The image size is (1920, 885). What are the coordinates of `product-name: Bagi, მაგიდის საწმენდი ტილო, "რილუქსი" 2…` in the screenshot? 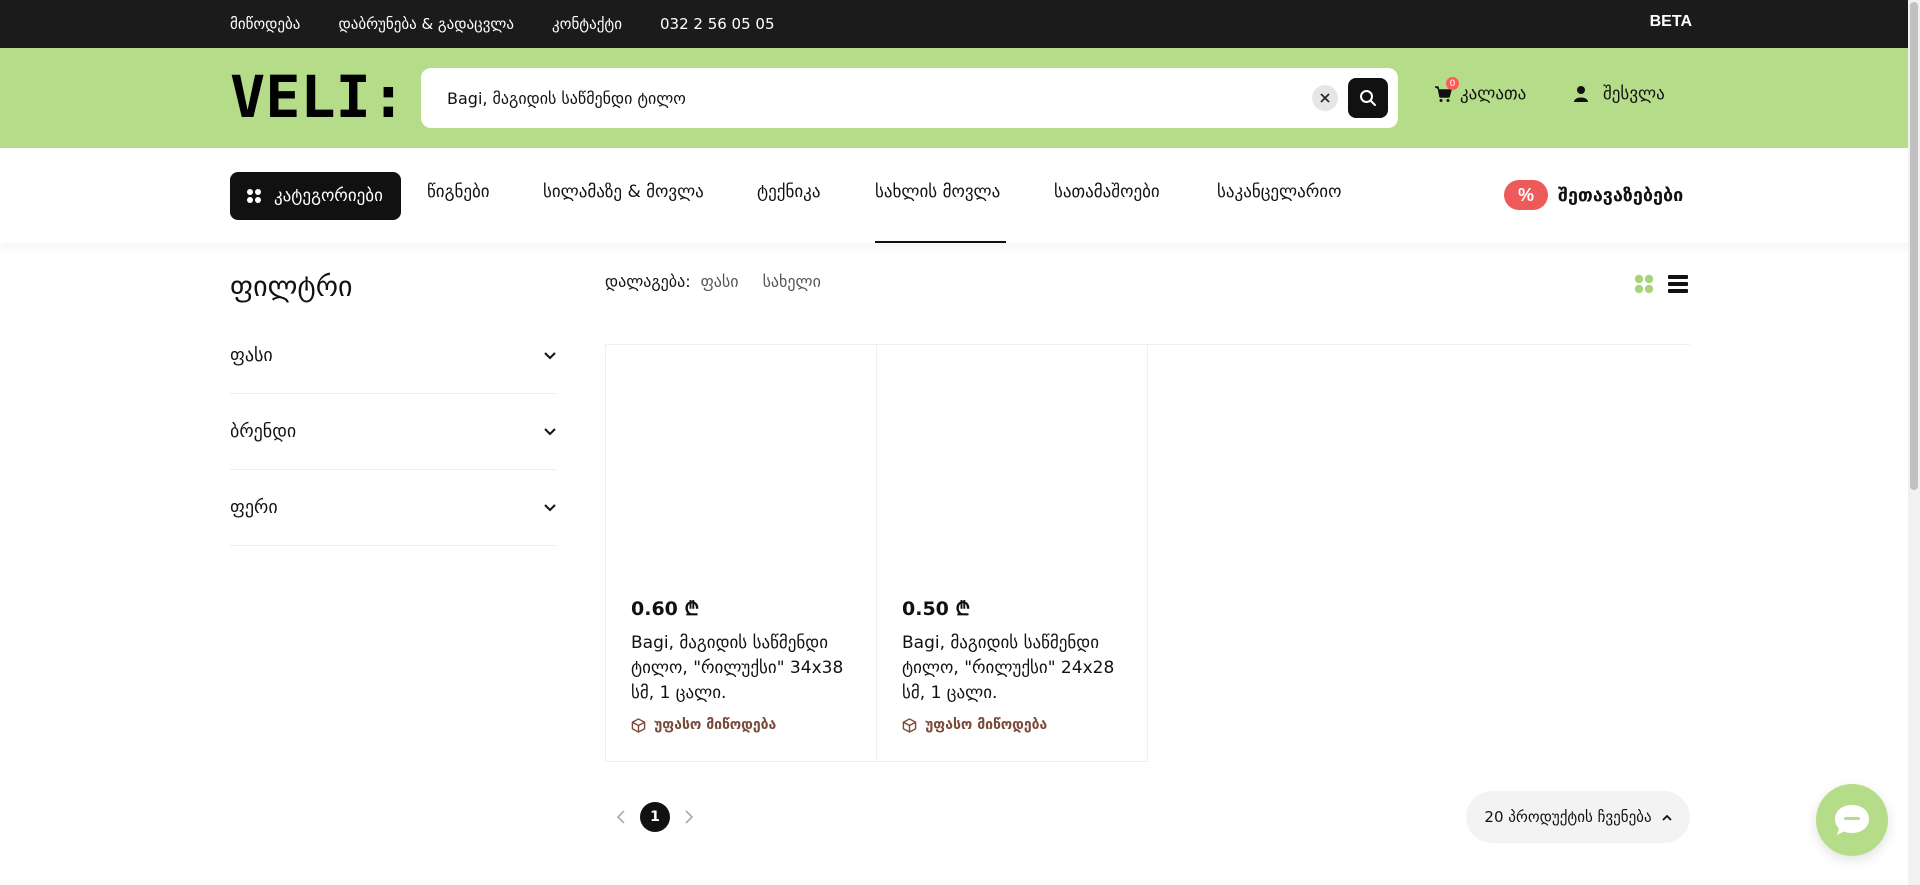 It's located at (1017, 668).